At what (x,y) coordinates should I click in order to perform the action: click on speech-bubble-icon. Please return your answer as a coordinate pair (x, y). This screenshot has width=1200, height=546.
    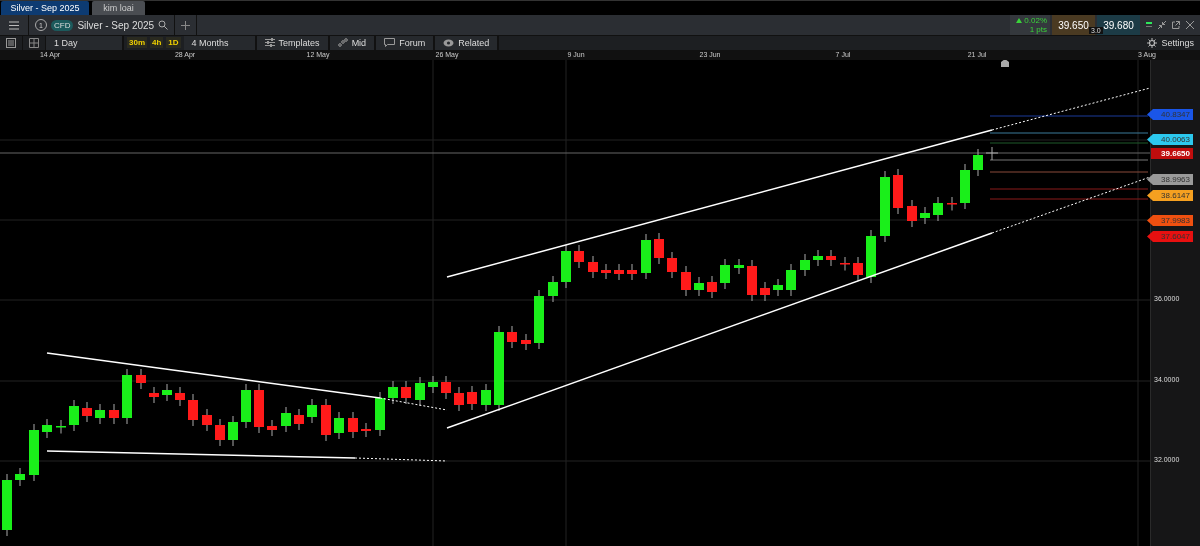
    Looking at the image, I should click on (390, 43).